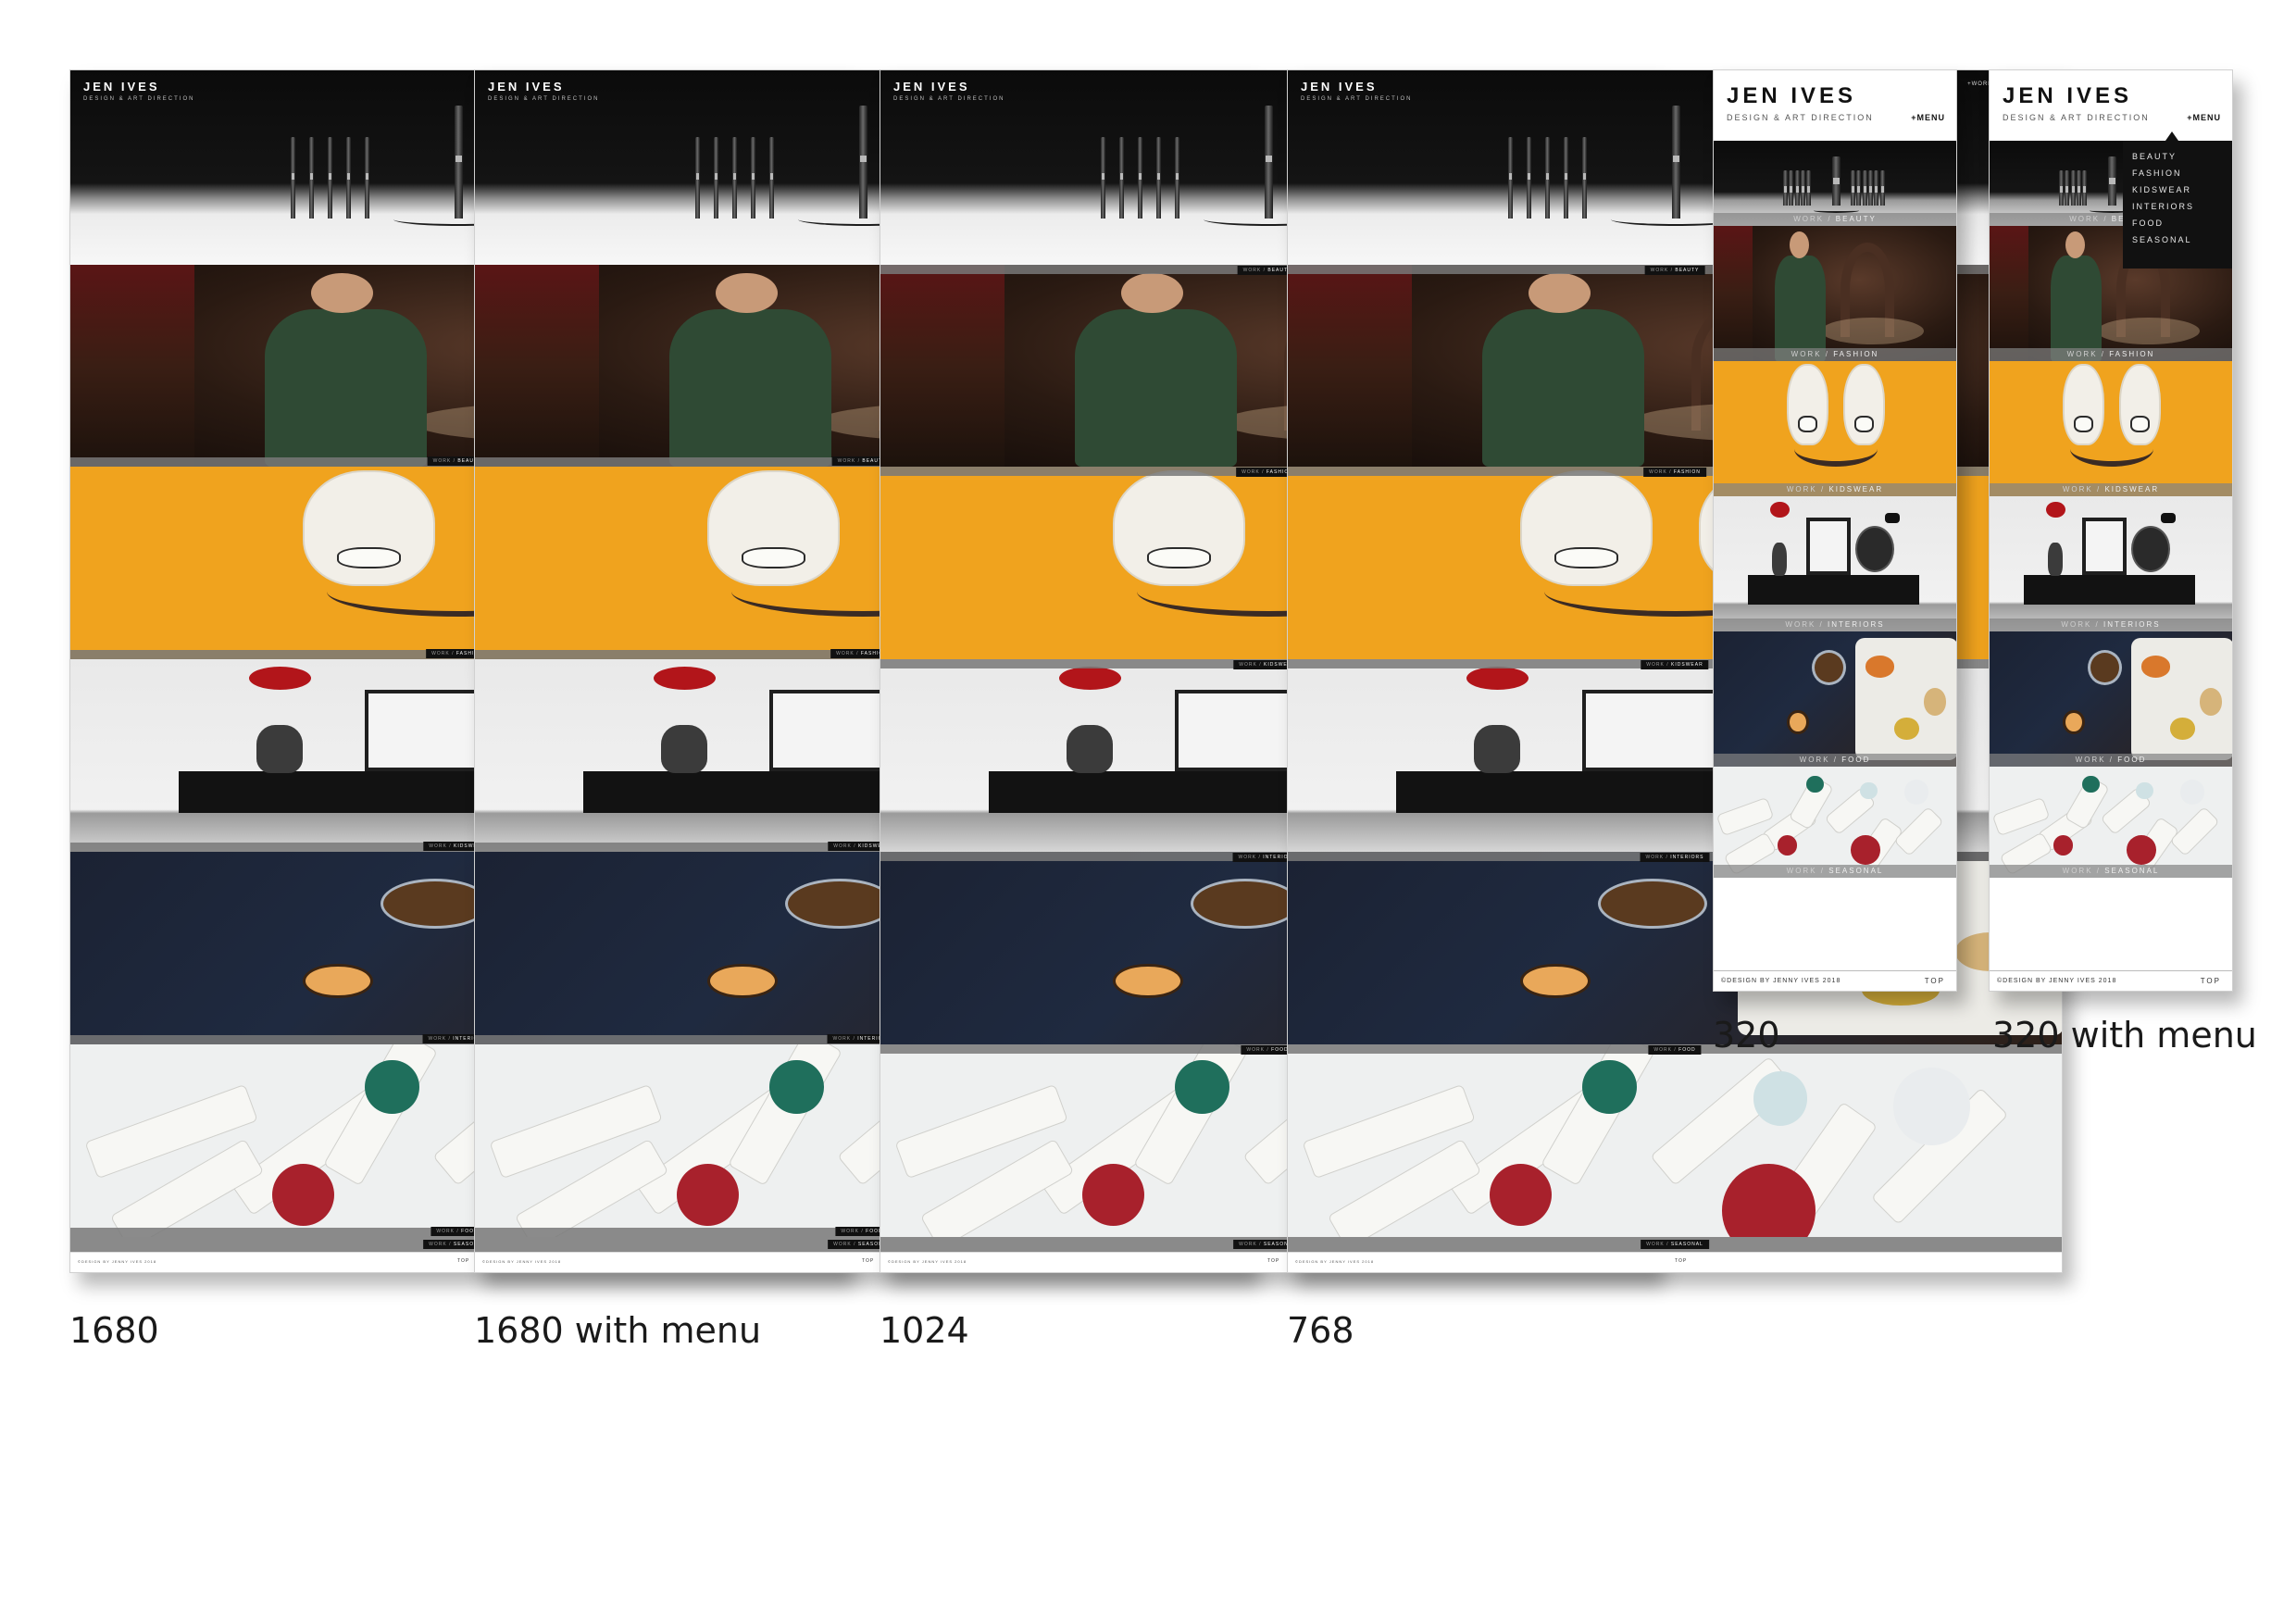 Image resolution: width=2296 pixels, height=1624 pixels. What do you see at coordinates (2104, 546) in the screenshot?
I see `art-frame` at bounding box center [2104, 546].